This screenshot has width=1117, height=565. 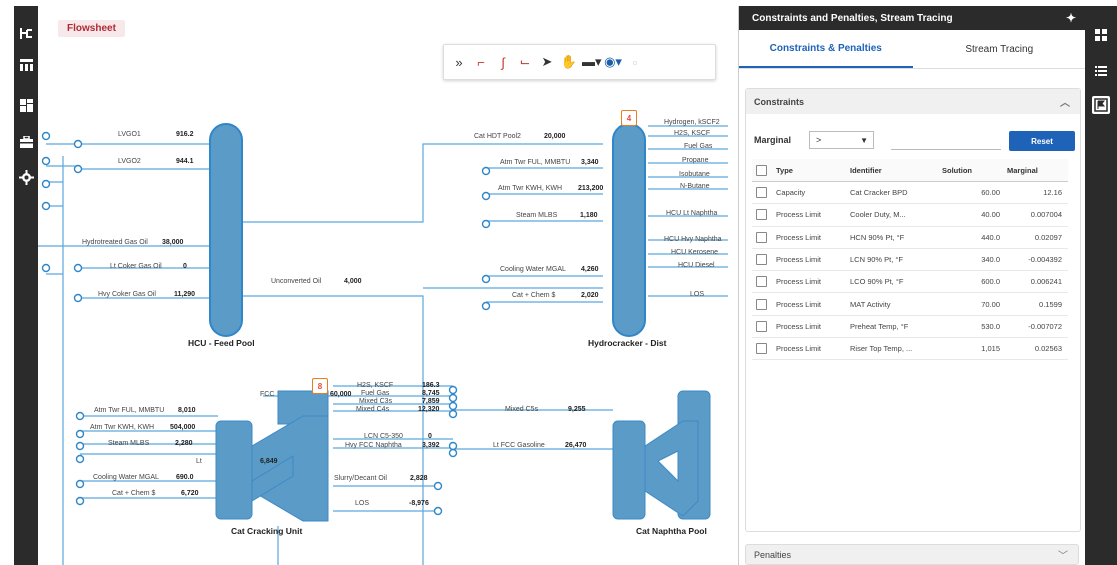 I want to click on alert-badge: 8, so click(x=320, y=386).